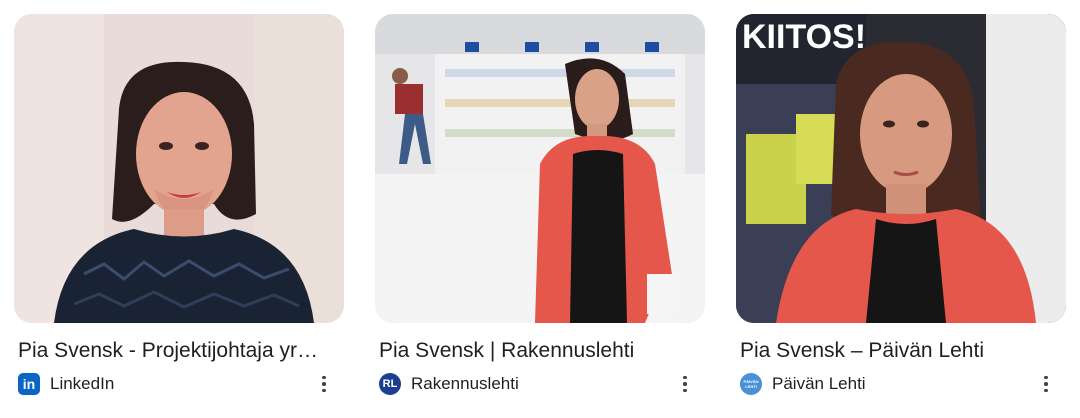  Describe the element at coordinates (465, 383) in the screenshot. I see `source-name: Rakennuslehti` at that location.